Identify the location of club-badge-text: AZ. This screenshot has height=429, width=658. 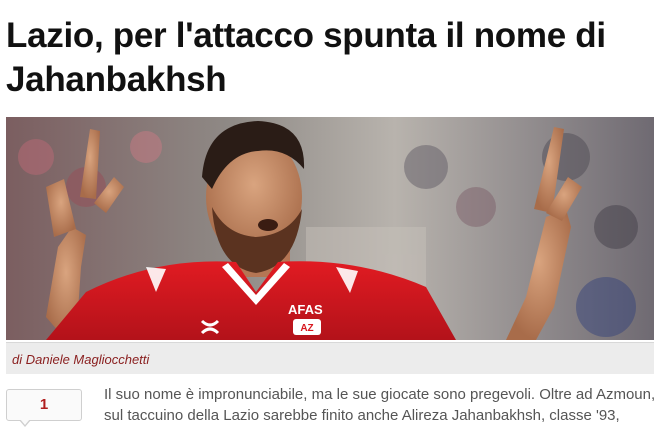
(306, 328).